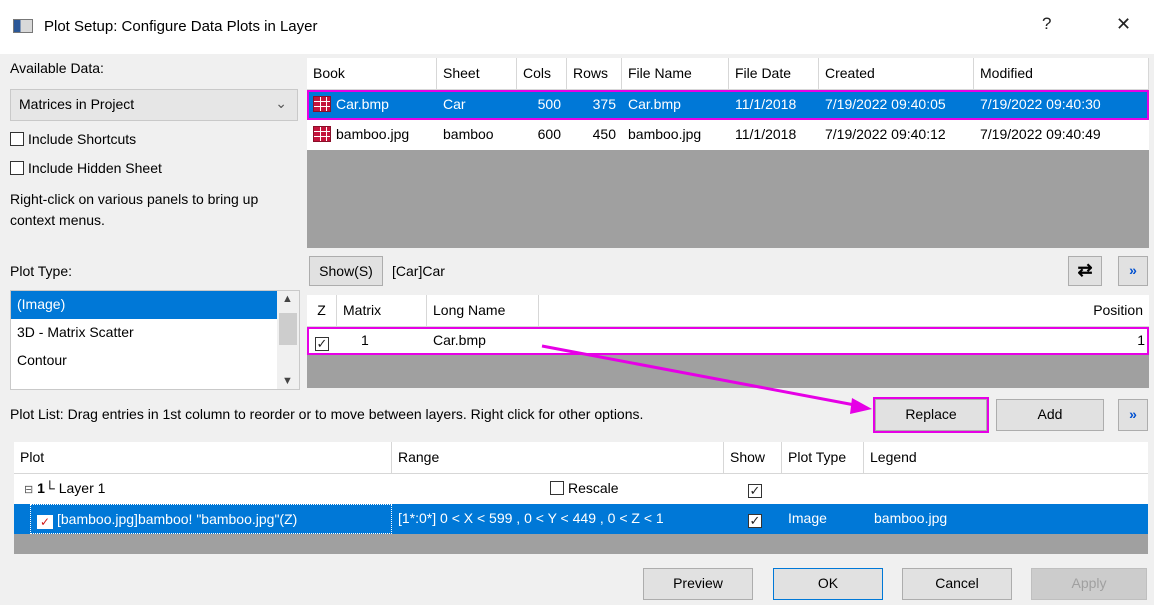 This screenshot has height=605, width=1154. What do you see at coordinates (549, 104) in the screenshot?
I see `cols-cell: 500` at bounding box center [549, 104].